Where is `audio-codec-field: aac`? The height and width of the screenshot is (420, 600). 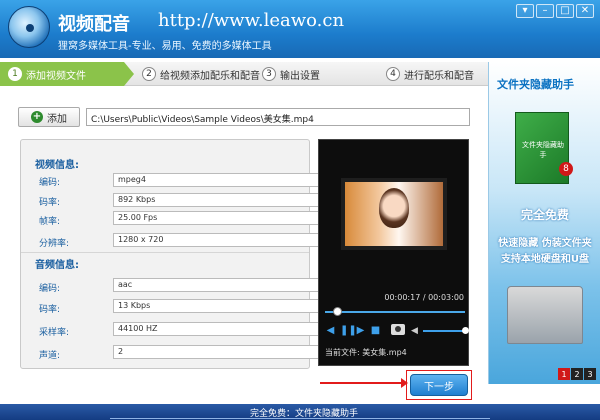
audio-codec-field: aac is located at coordinates (216, 285).